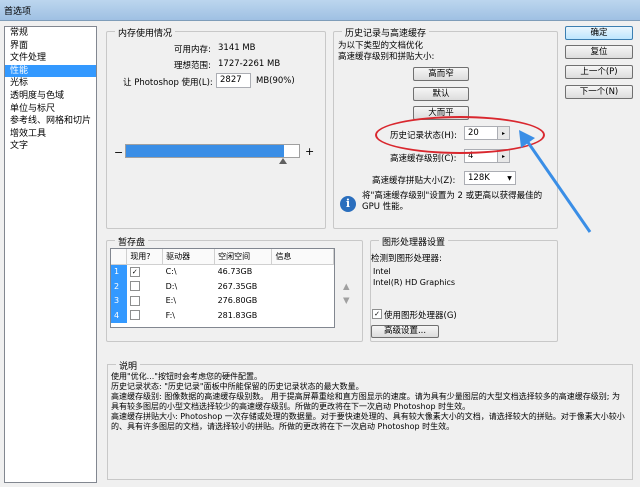 The image size is (640, 487). Describe the element at coordinates (555, 181) in the screenshot. I see `annotation-arrow` at that location.